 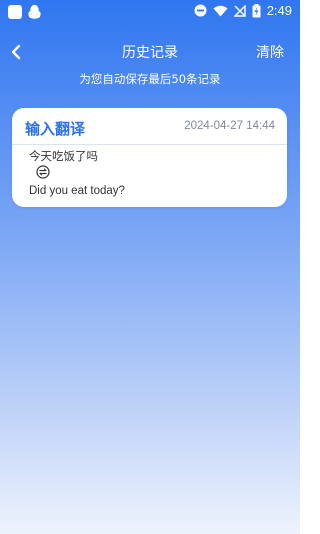 What do you see at coordinates (15, 11) in the screenshot?
I see `app-square-icon` at bounding box center [15, 11].